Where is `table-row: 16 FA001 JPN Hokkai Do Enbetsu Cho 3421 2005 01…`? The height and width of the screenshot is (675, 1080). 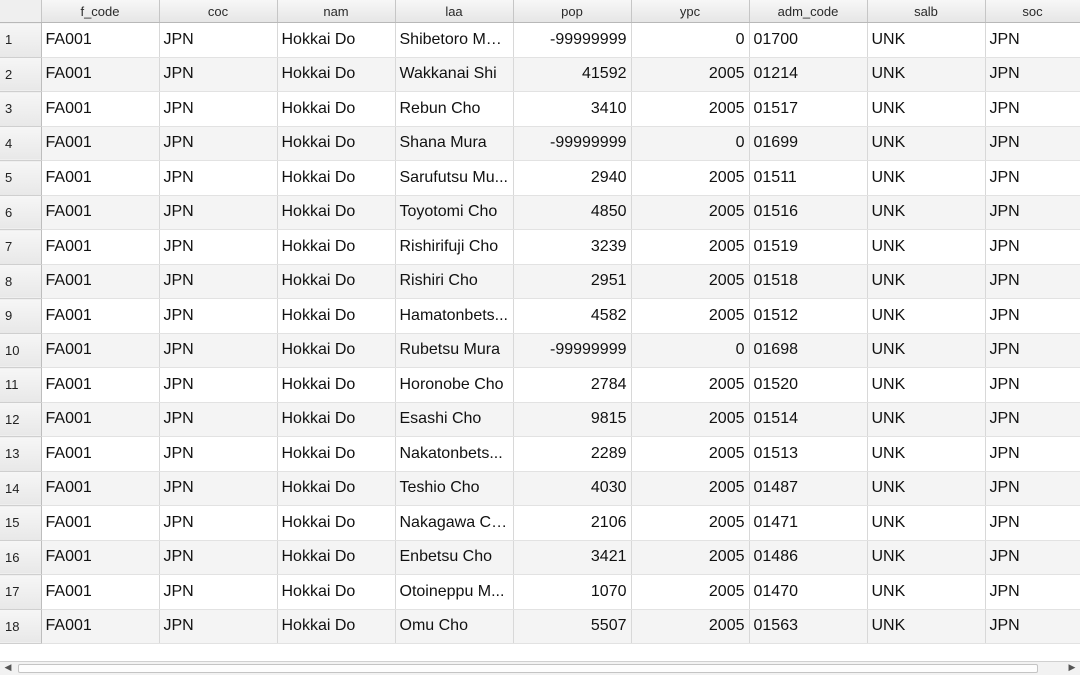
table-row: 16 FA001 JPN Hokkai Do Enbetsu Cho 3421 2005 01… is located at coordinates (540, 557).